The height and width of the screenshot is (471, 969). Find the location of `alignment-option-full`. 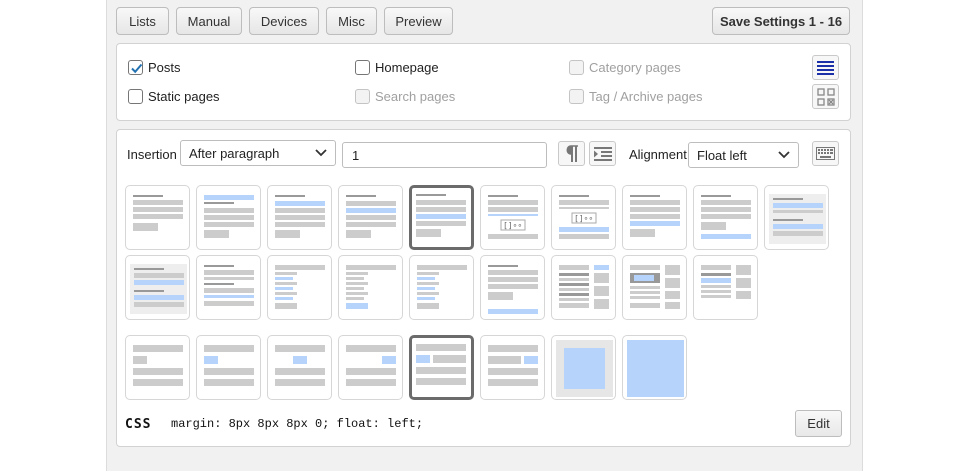

alignment-option-full is located at coordinates (654, 367).